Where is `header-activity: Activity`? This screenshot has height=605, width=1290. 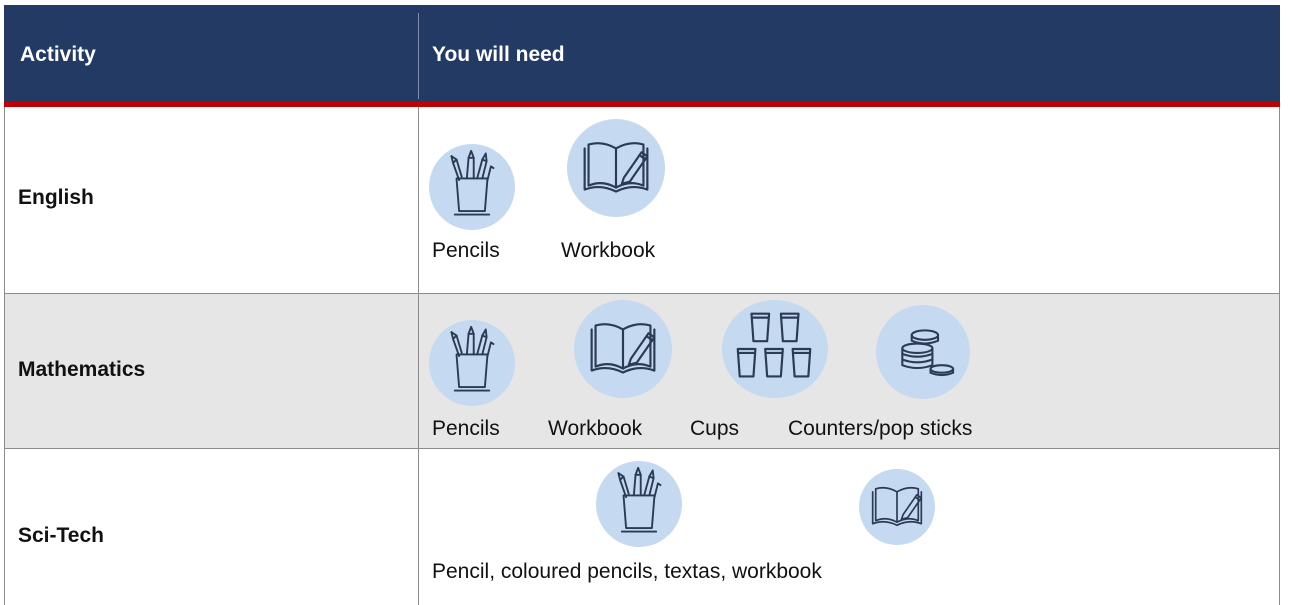 header-activity: Activity is located at coordinates (58, 54).